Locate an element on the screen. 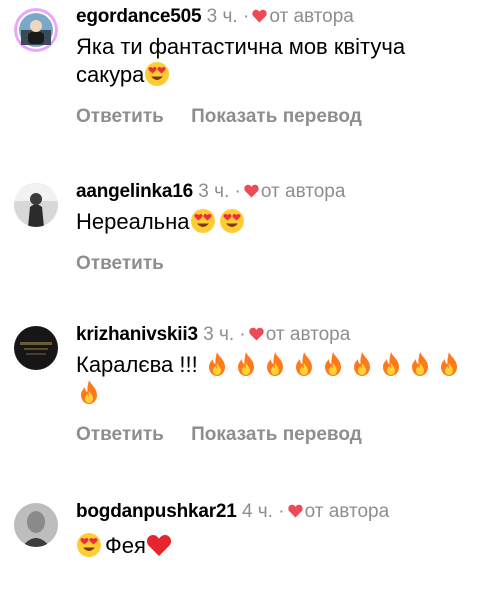 This screenshot has height=600, width=477. red-heart-emoji is located at coordinates (159, 545).